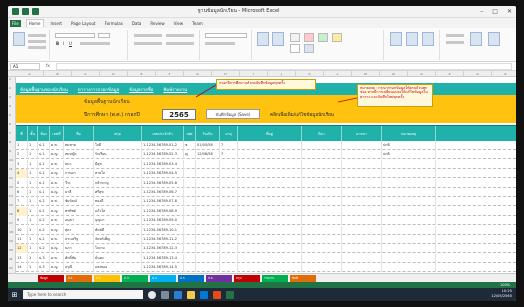 This screenshot has width=524, height=307. I want to click on table-cell: วีระ, so click(79, 183).